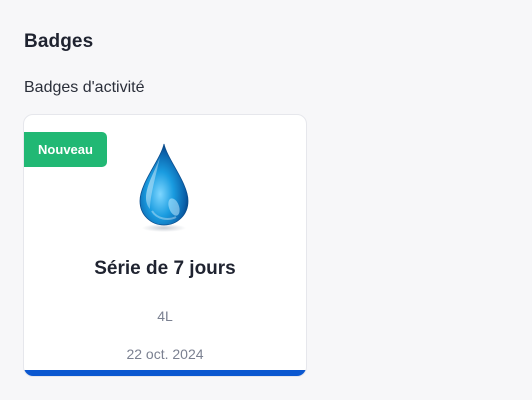  Describe the element at coordinates (59, 41) in the screenshot. I see `page-title: Badges` at that location.